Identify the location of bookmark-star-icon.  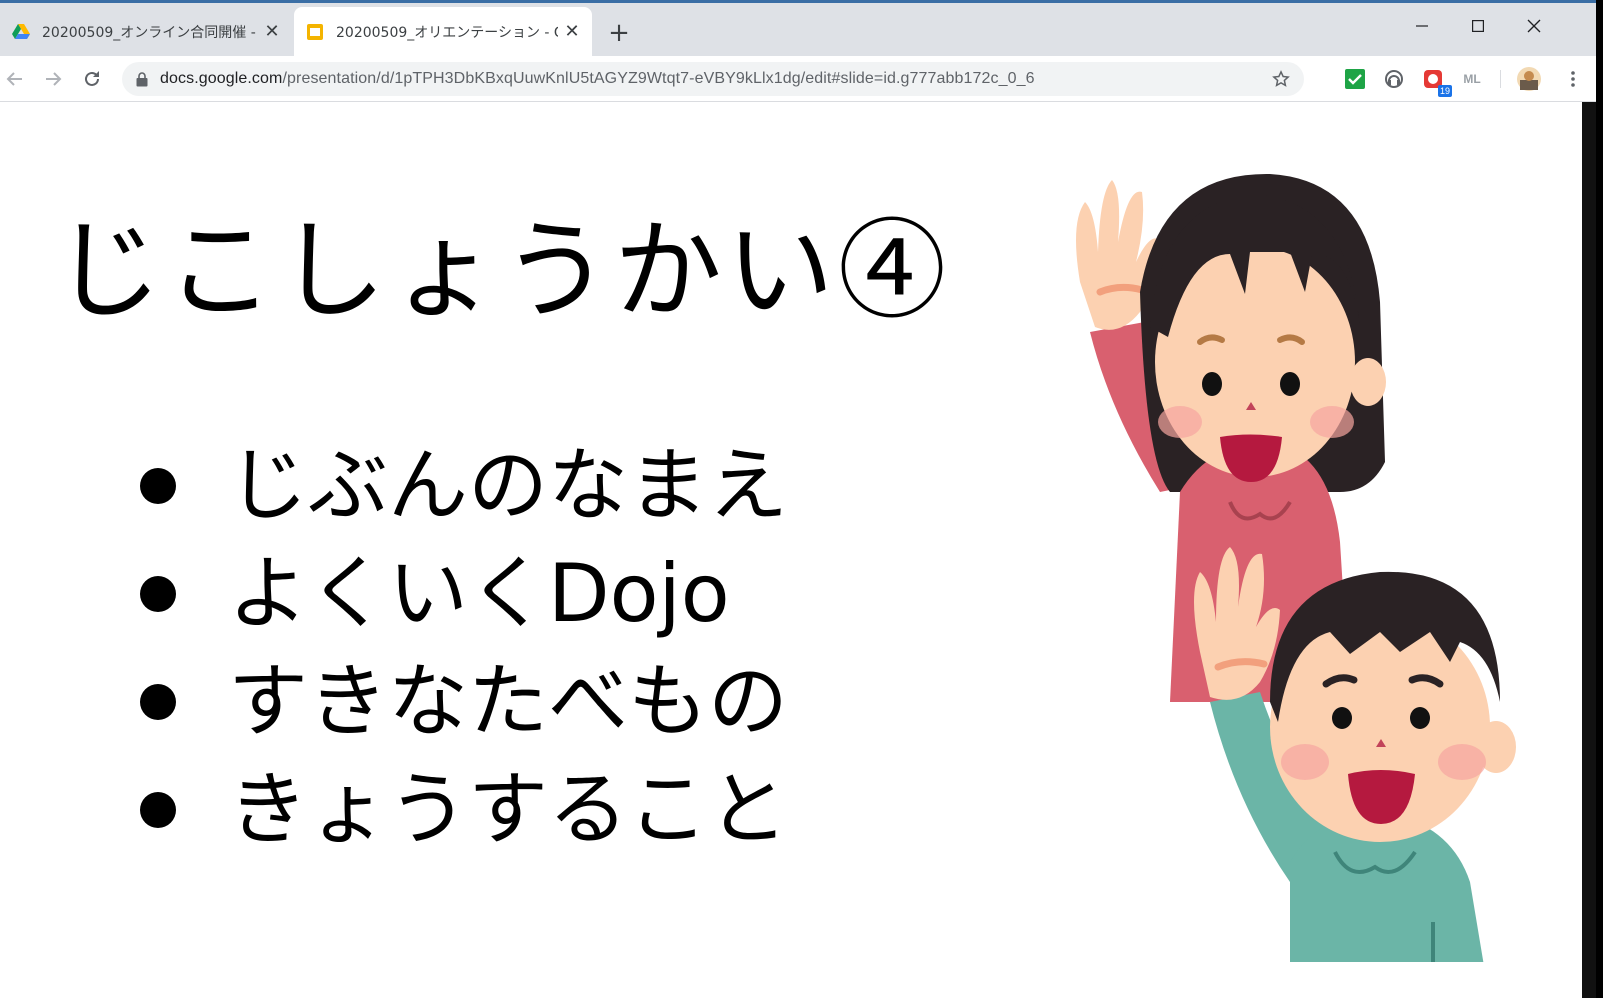
(1281, 79).